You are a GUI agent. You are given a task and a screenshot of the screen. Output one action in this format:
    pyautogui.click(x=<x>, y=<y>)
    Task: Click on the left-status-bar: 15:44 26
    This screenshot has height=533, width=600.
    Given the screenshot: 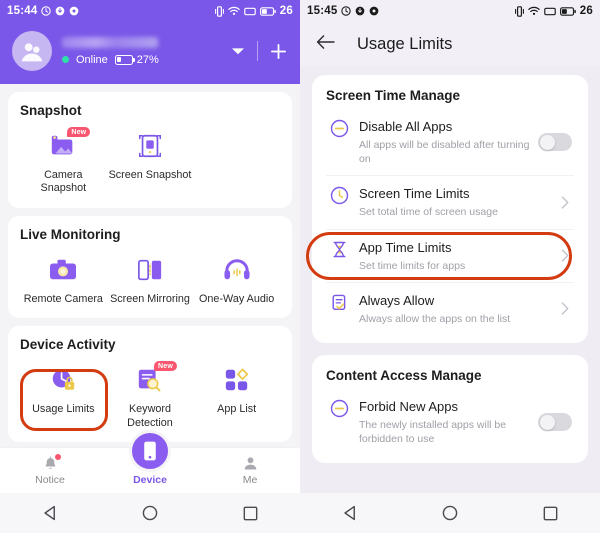 What is the action you would take?
    pyautogui.click(x=150, y=11)
    